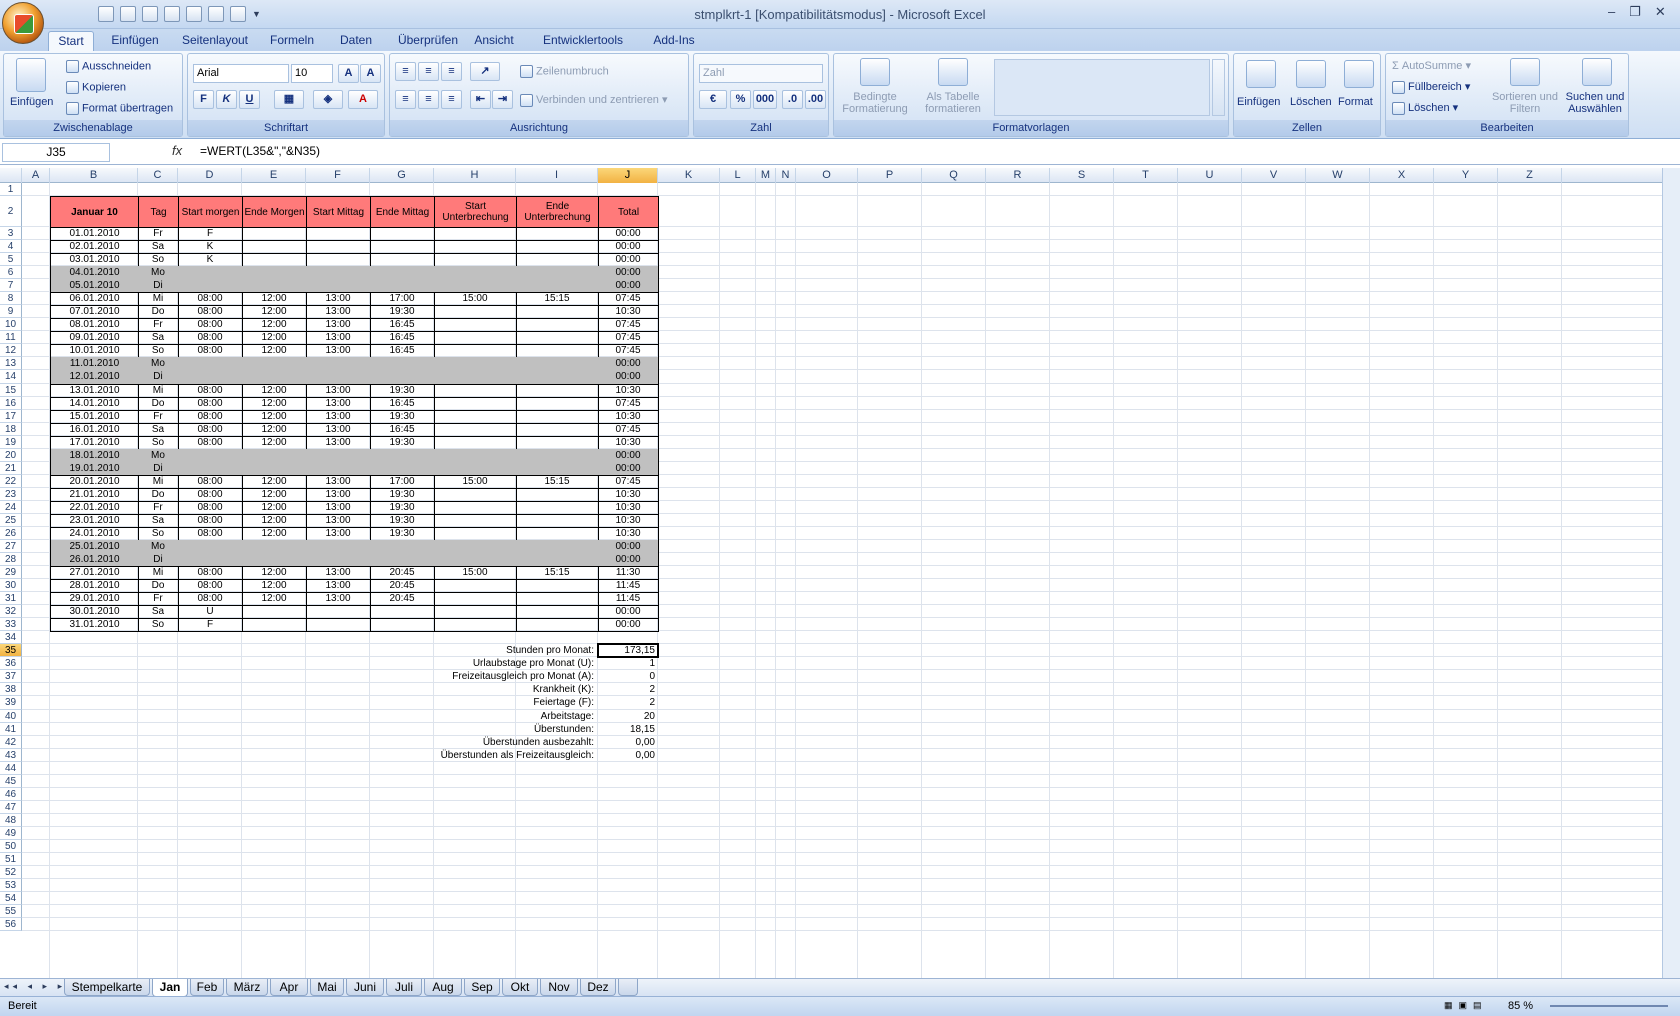 The height and width of the screenshot is (1016, 1680). I want to click on row-header-11: 11, so click(11, 338).